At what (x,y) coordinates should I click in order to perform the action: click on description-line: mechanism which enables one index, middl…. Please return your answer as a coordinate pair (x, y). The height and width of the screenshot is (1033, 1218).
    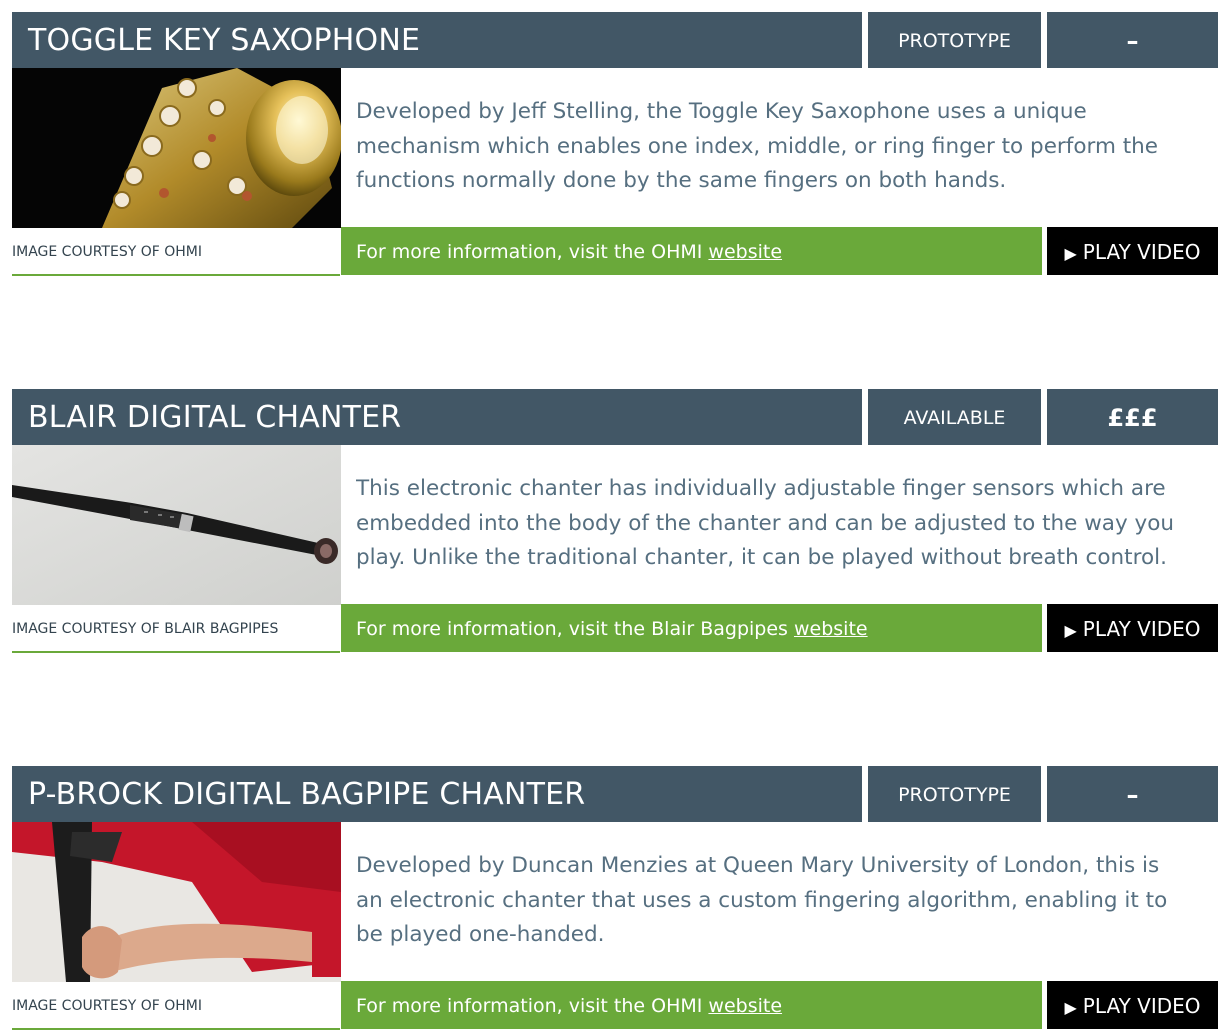
    Looking at the image, I should click on (757, 146).